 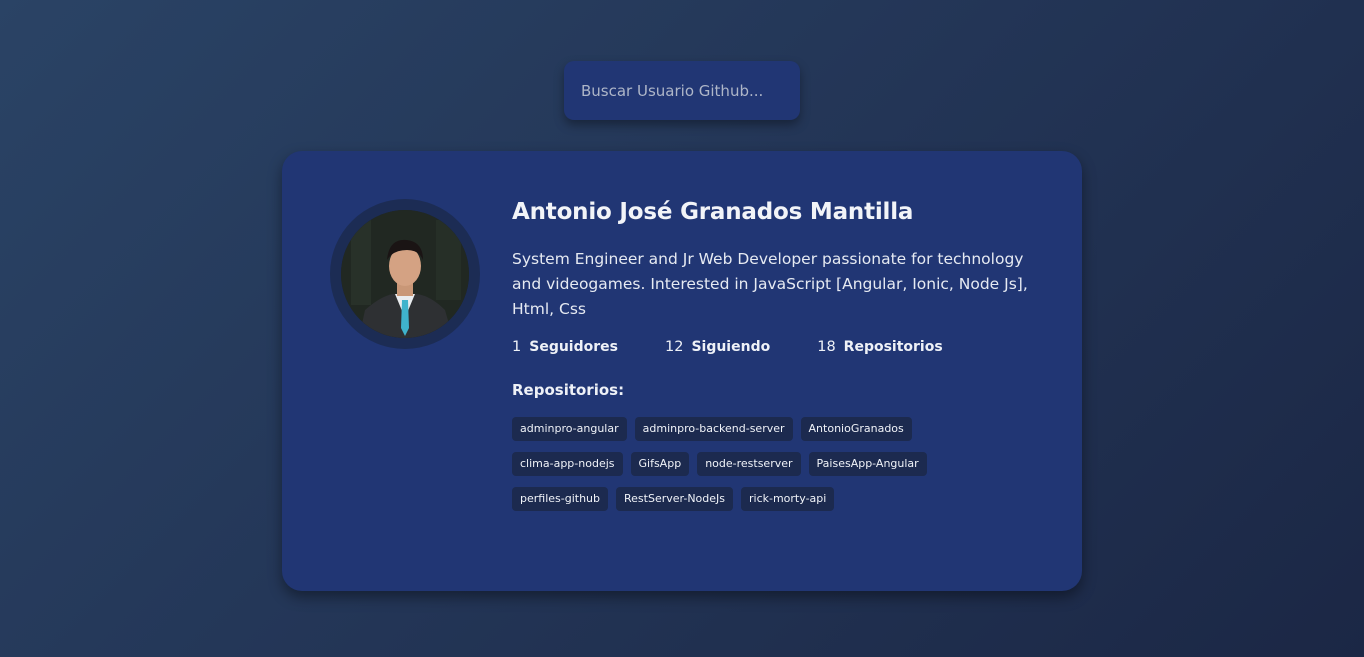 What do you see at coordinates (826, 346) in the screenshot?
I see `stat-count: 18` at bounding box center [826, 346].